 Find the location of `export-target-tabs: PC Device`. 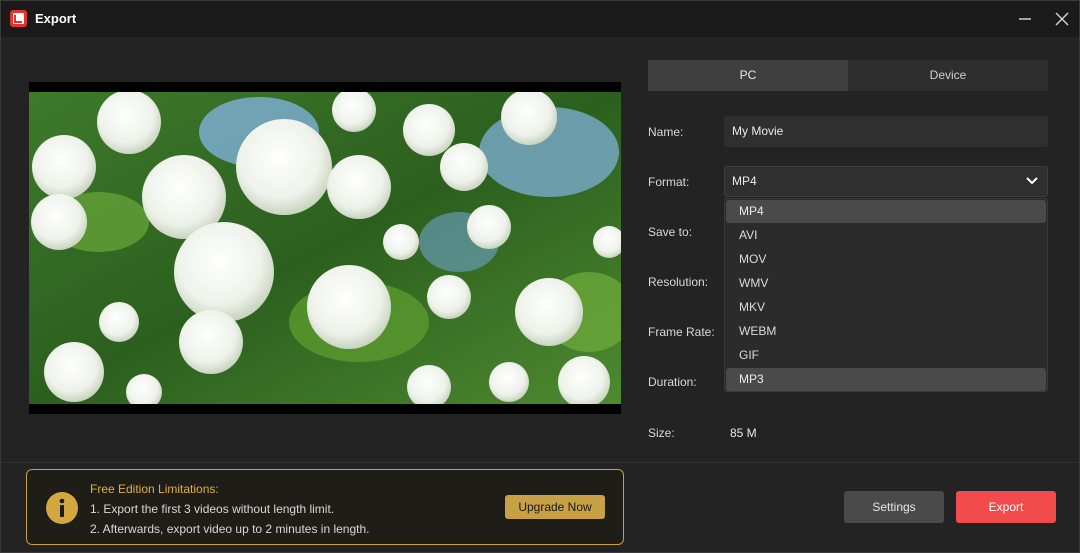

export-target-tabs: PC Device is located at coordinates (848, 75).